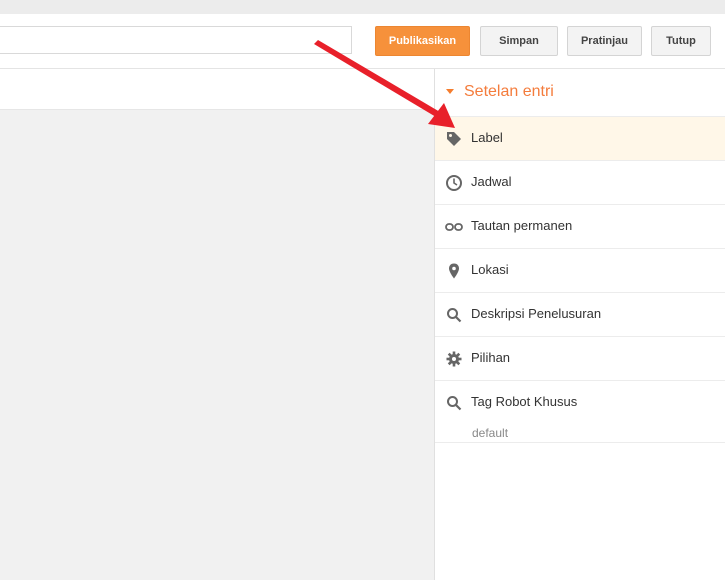  I want to click on post-title-input, so click(176, 40).